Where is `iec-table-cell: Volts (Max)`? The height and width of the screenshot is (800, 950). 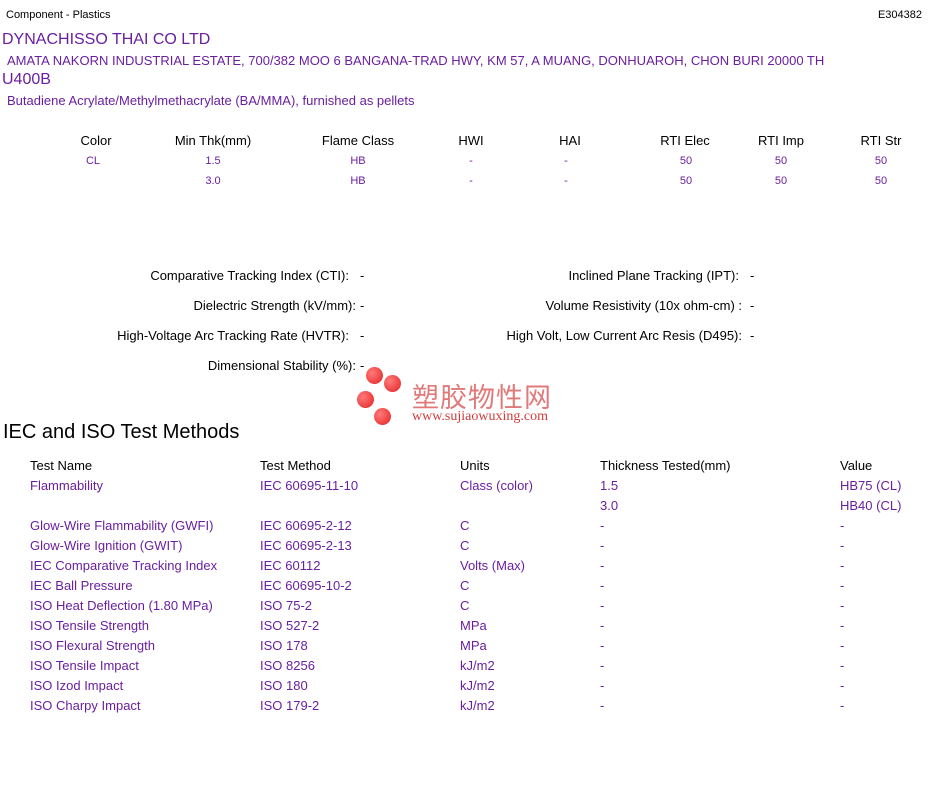
iec-table-cell: Volts (Max) is located at coordinates (493, 565).